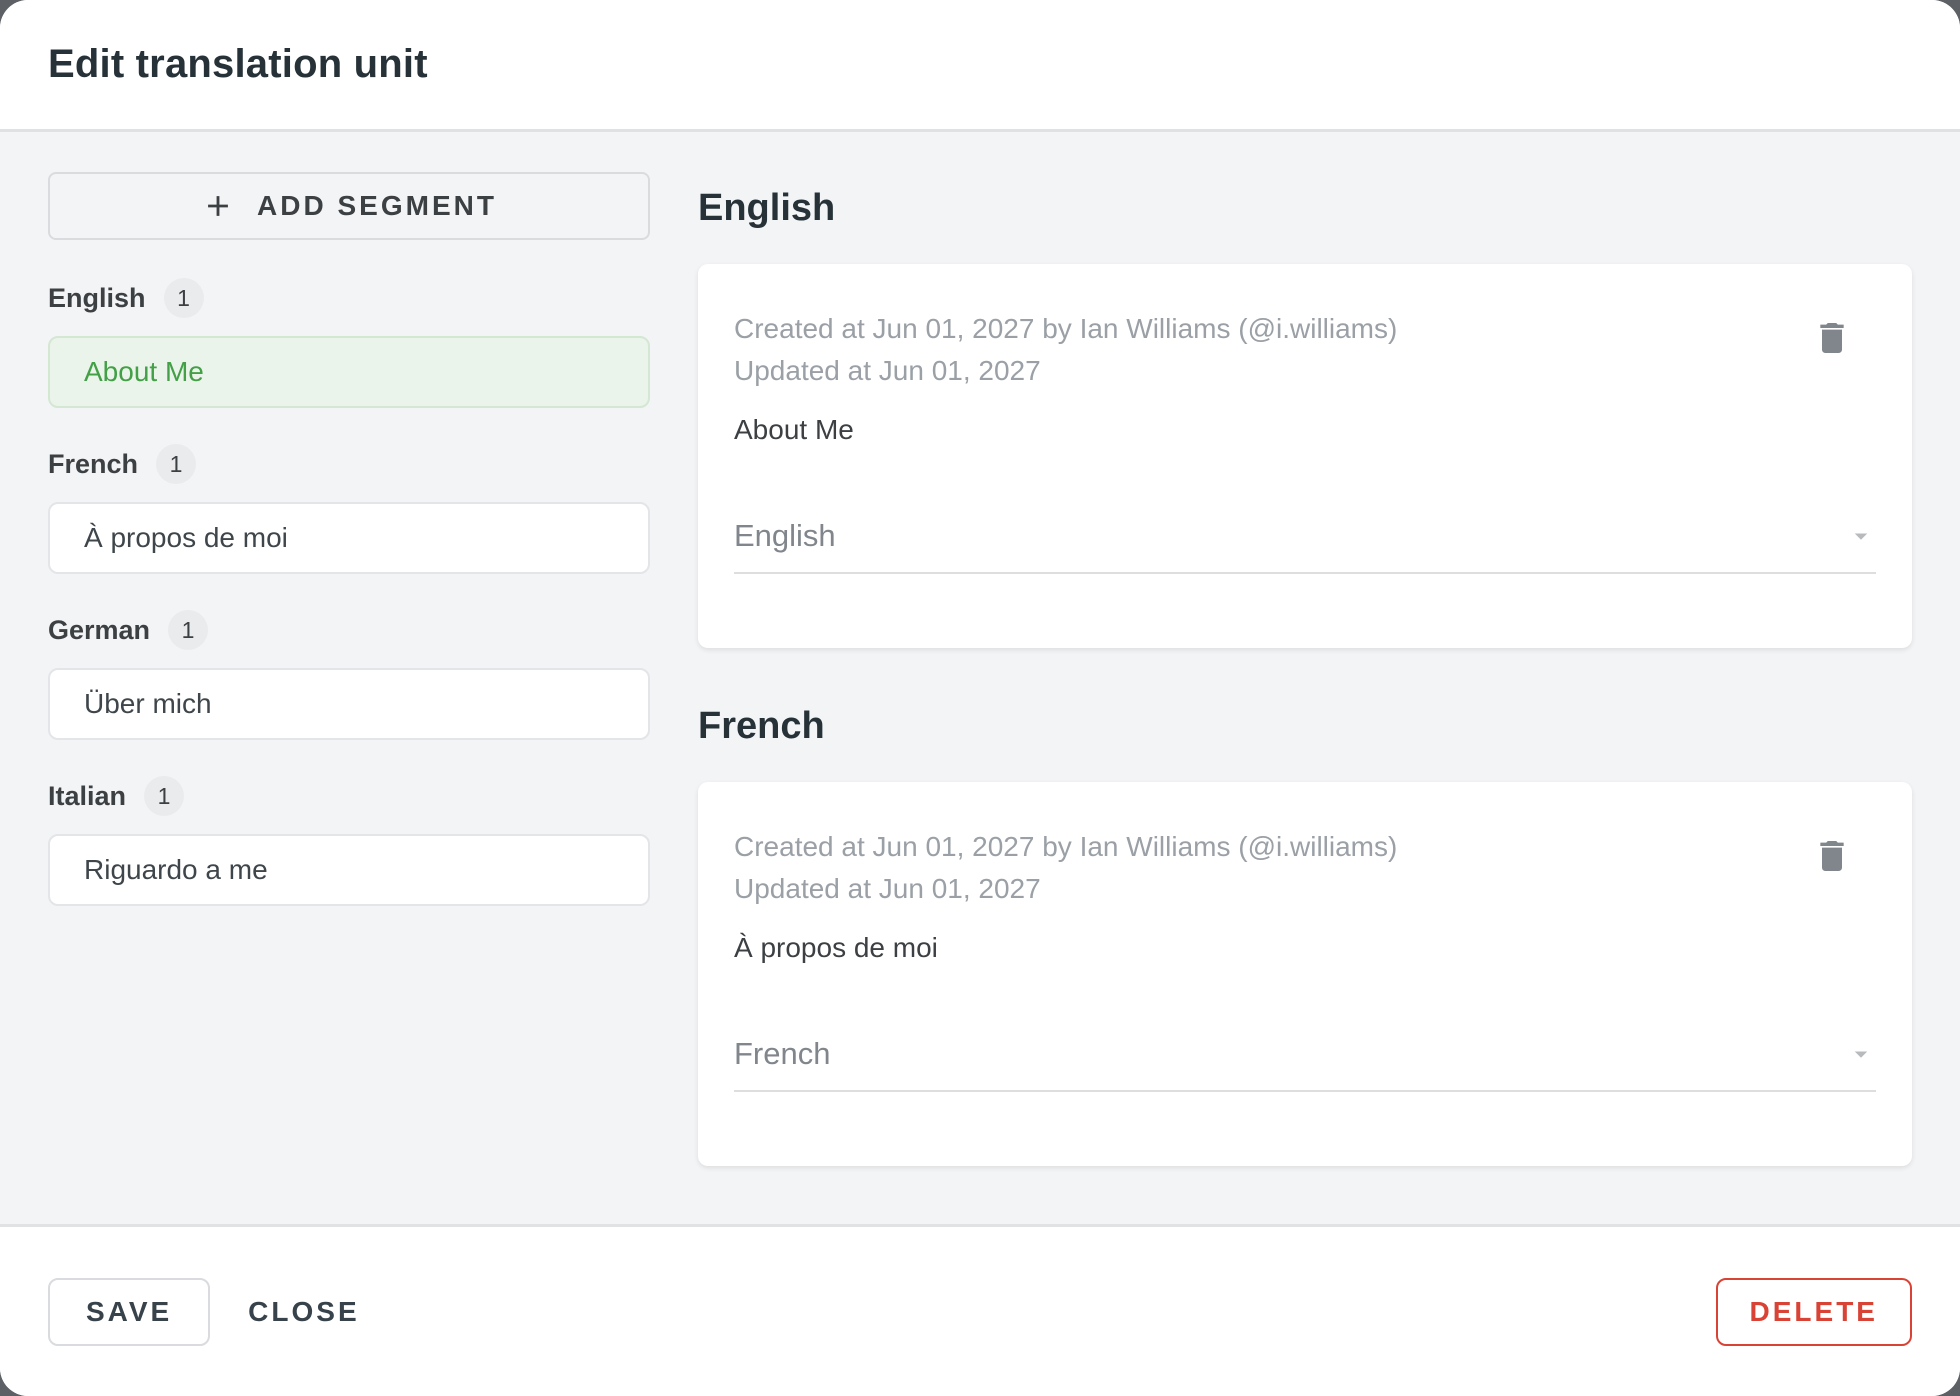 The image size is (1960, 1396). Describe the element at coordinates (767, 208) in the screenshot. I see `section-heading-english: English` at that location.